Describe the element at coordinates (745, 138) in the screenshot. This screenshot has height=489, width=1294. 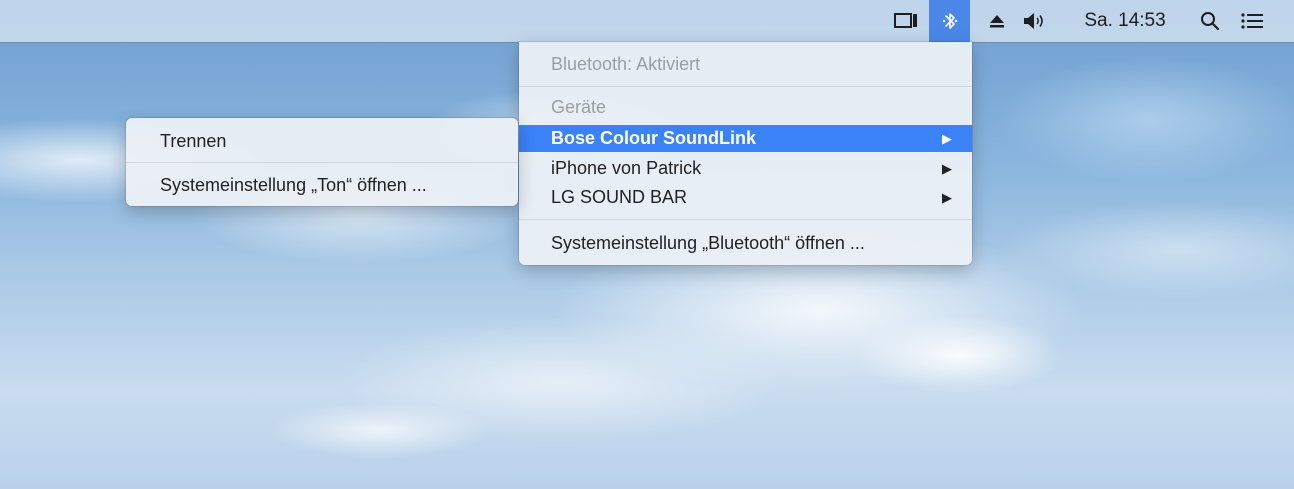
I see `device-item-bose-colour-soundlink: Bose Colour SoundLink ▶` at that location.